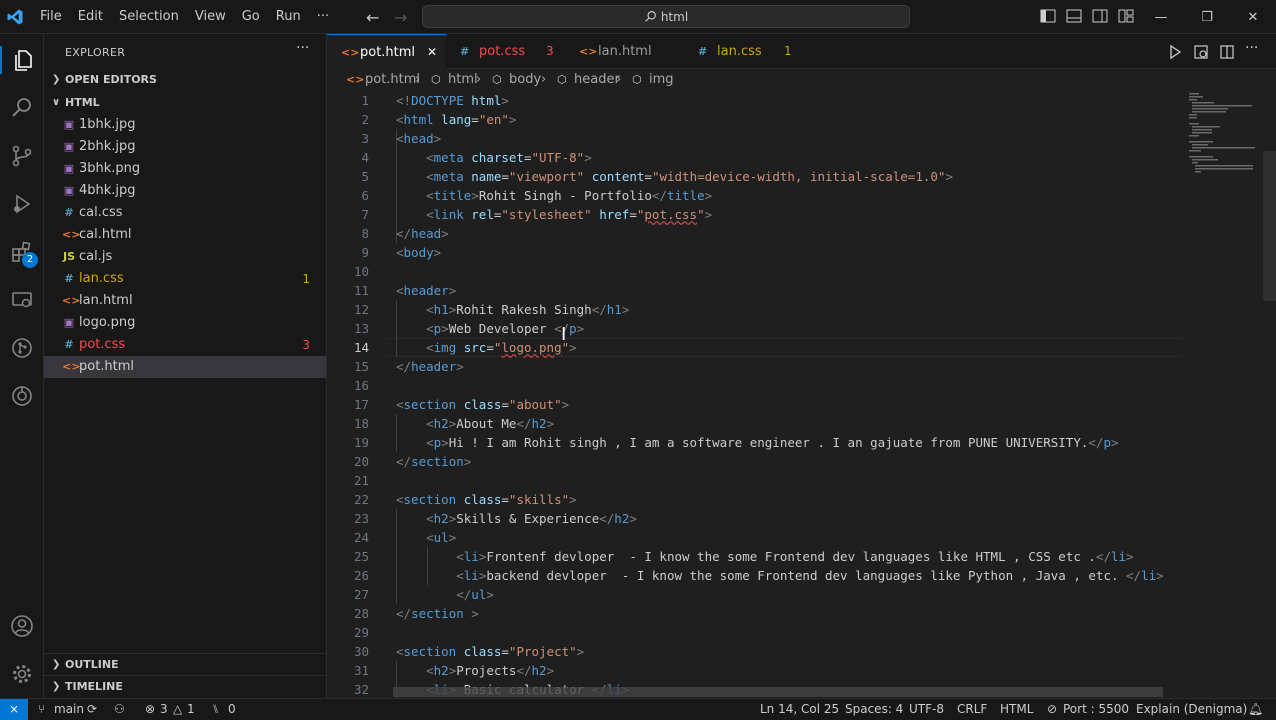 The width and height of the screenshot is (1276, 720). I want to click on menu-file: File, so click(51, 17).